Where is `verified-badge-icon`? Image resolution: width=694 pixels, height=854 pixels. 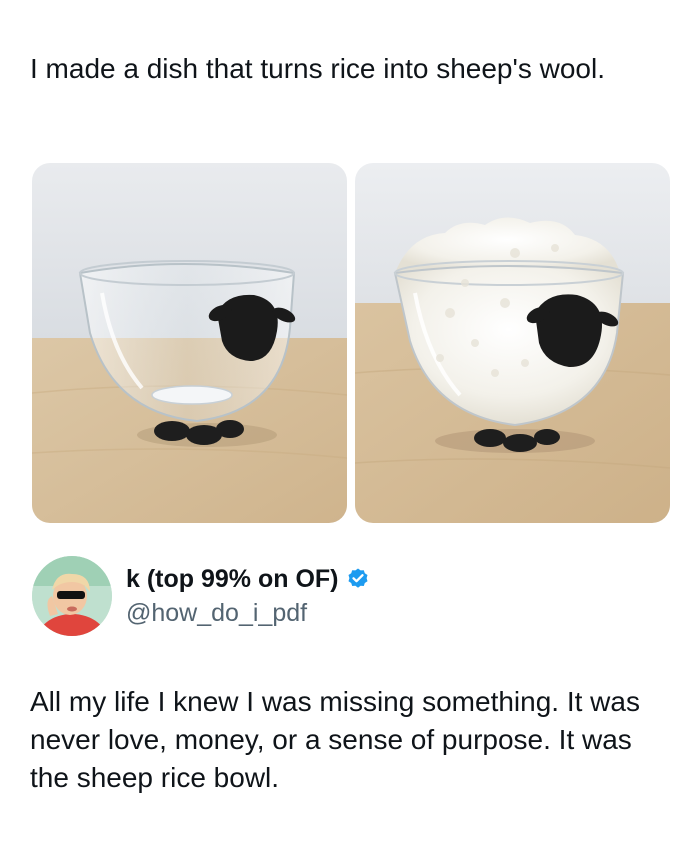 verified-badge-icon is located at coordinates (357, 578).